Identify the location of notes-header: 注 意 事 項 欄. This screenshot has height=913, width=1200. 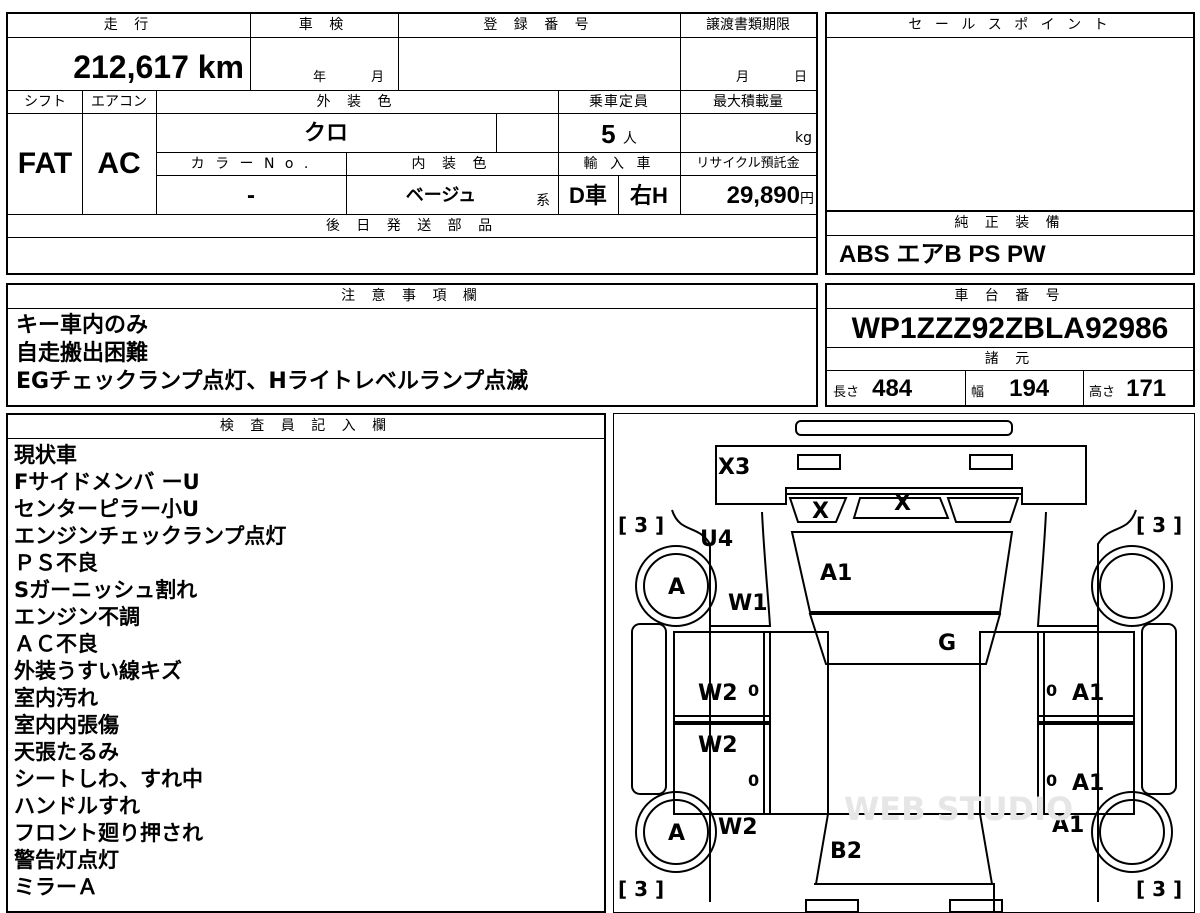
(412, 297).